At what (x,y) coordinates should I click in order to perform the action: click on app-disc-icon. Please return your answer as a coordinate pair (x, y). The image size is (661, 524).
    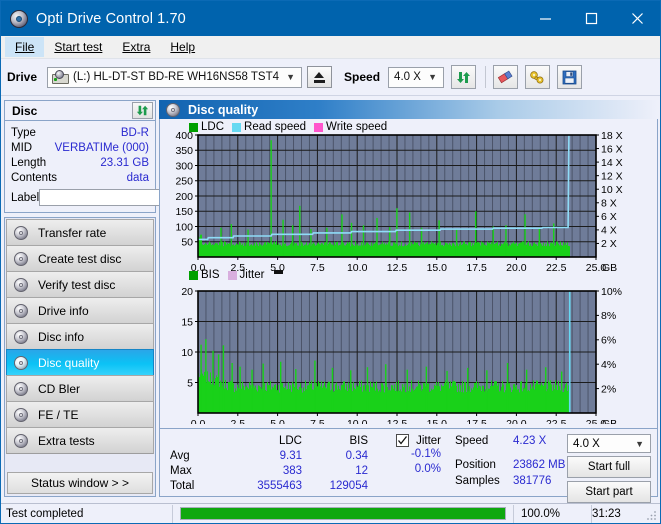
    Looking at the image, I should click on (19, 18).